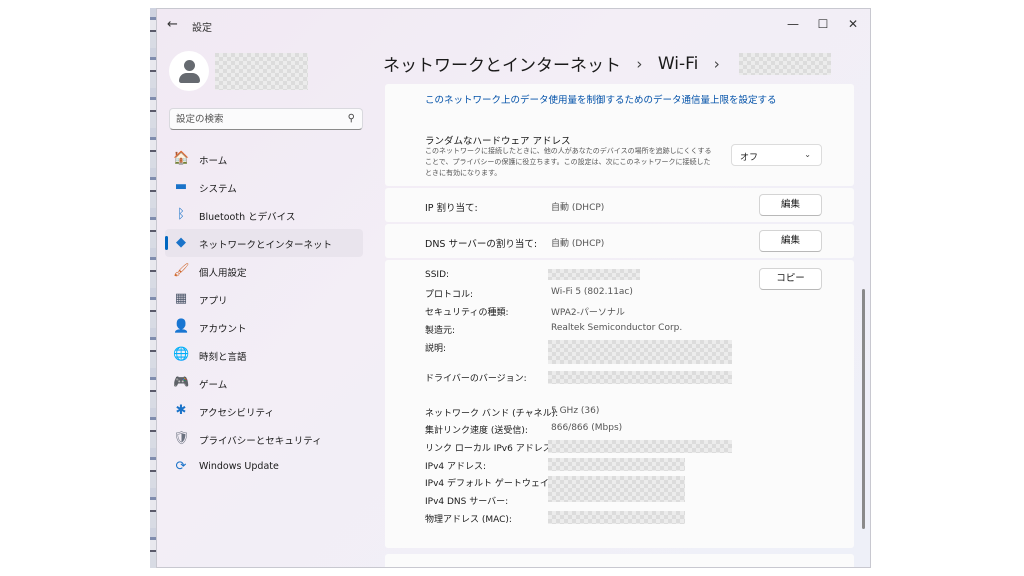 The height and width of the screenshot is (576, 1024). What do you see at coordinates (592, 292) in the screenshot?
I see `protocol-value: Wi-Fi 5 (802.11ac)` at bounding box center [592, 292].